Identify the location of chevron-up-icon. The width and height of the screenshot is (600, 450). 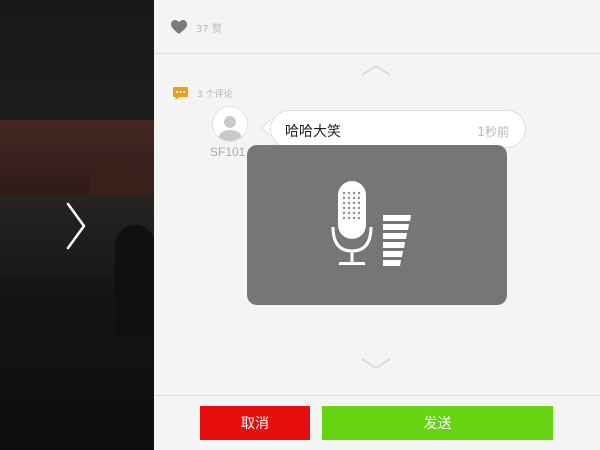
(376, 70).